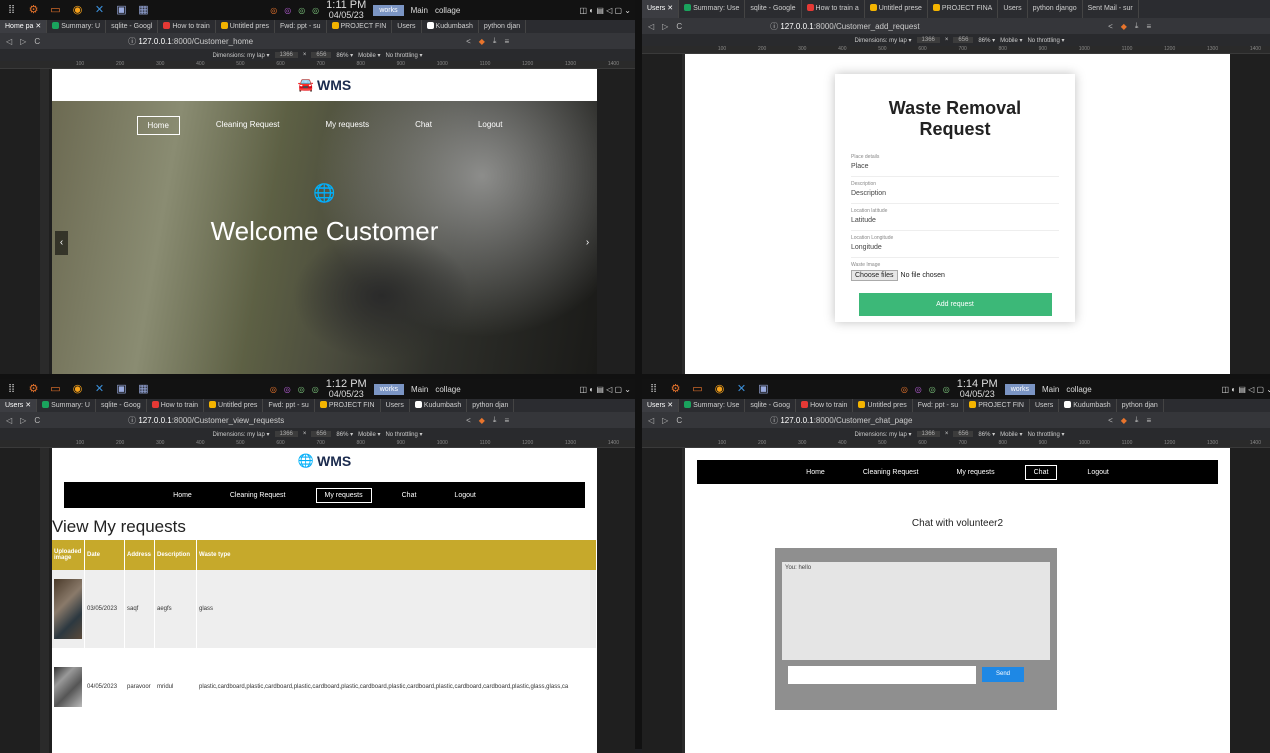  I want to click on chat-input, so click(882, 675).